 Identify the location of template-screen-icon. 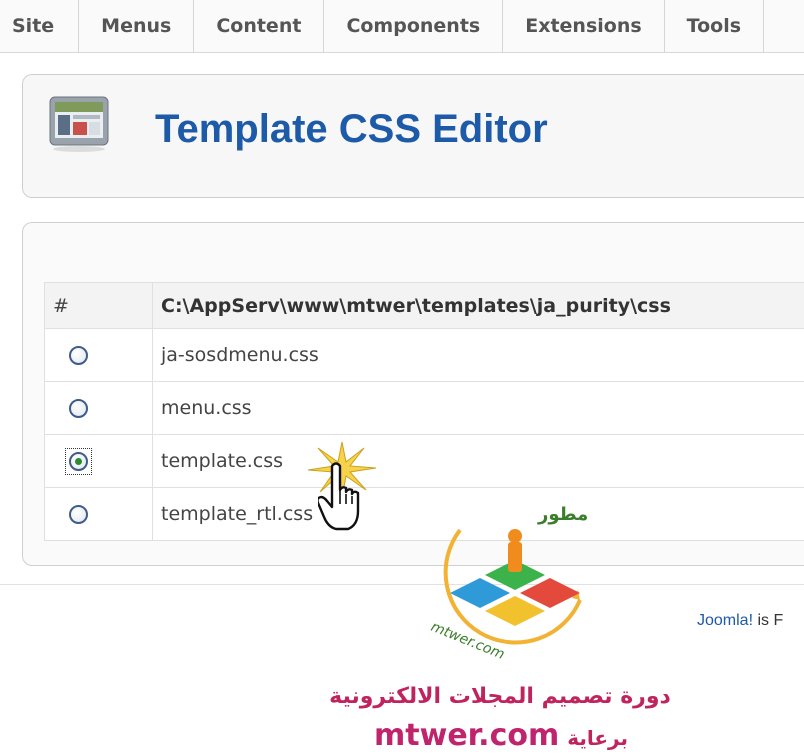
(79, 124).